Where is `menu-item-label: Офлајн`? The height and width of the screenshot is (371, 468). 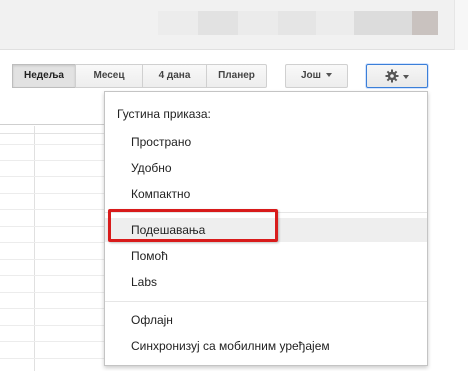
menu-item-label: Офлајн is located at coordinates (152, 320).